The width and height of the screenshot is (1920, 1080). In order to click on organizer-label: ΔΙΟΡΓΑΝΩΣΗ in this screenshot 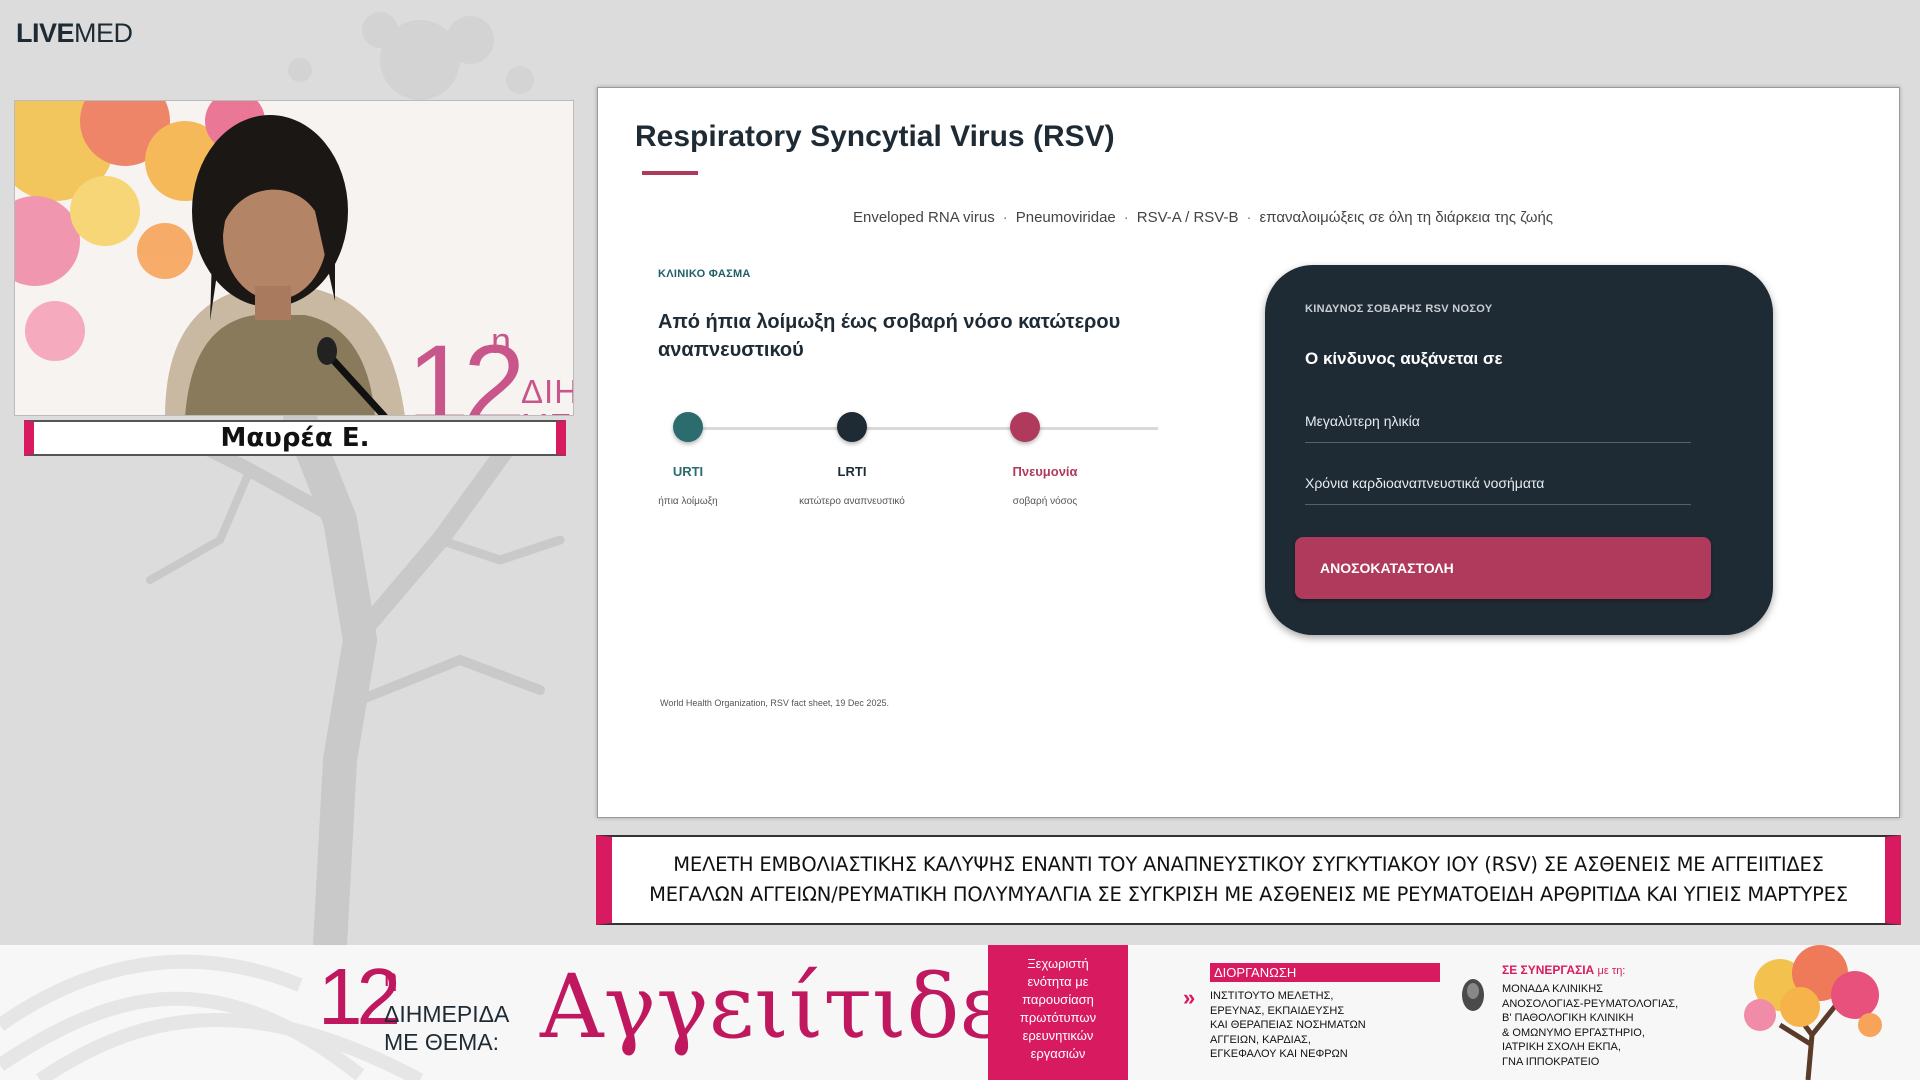, I will do `click(1325, 972)`.